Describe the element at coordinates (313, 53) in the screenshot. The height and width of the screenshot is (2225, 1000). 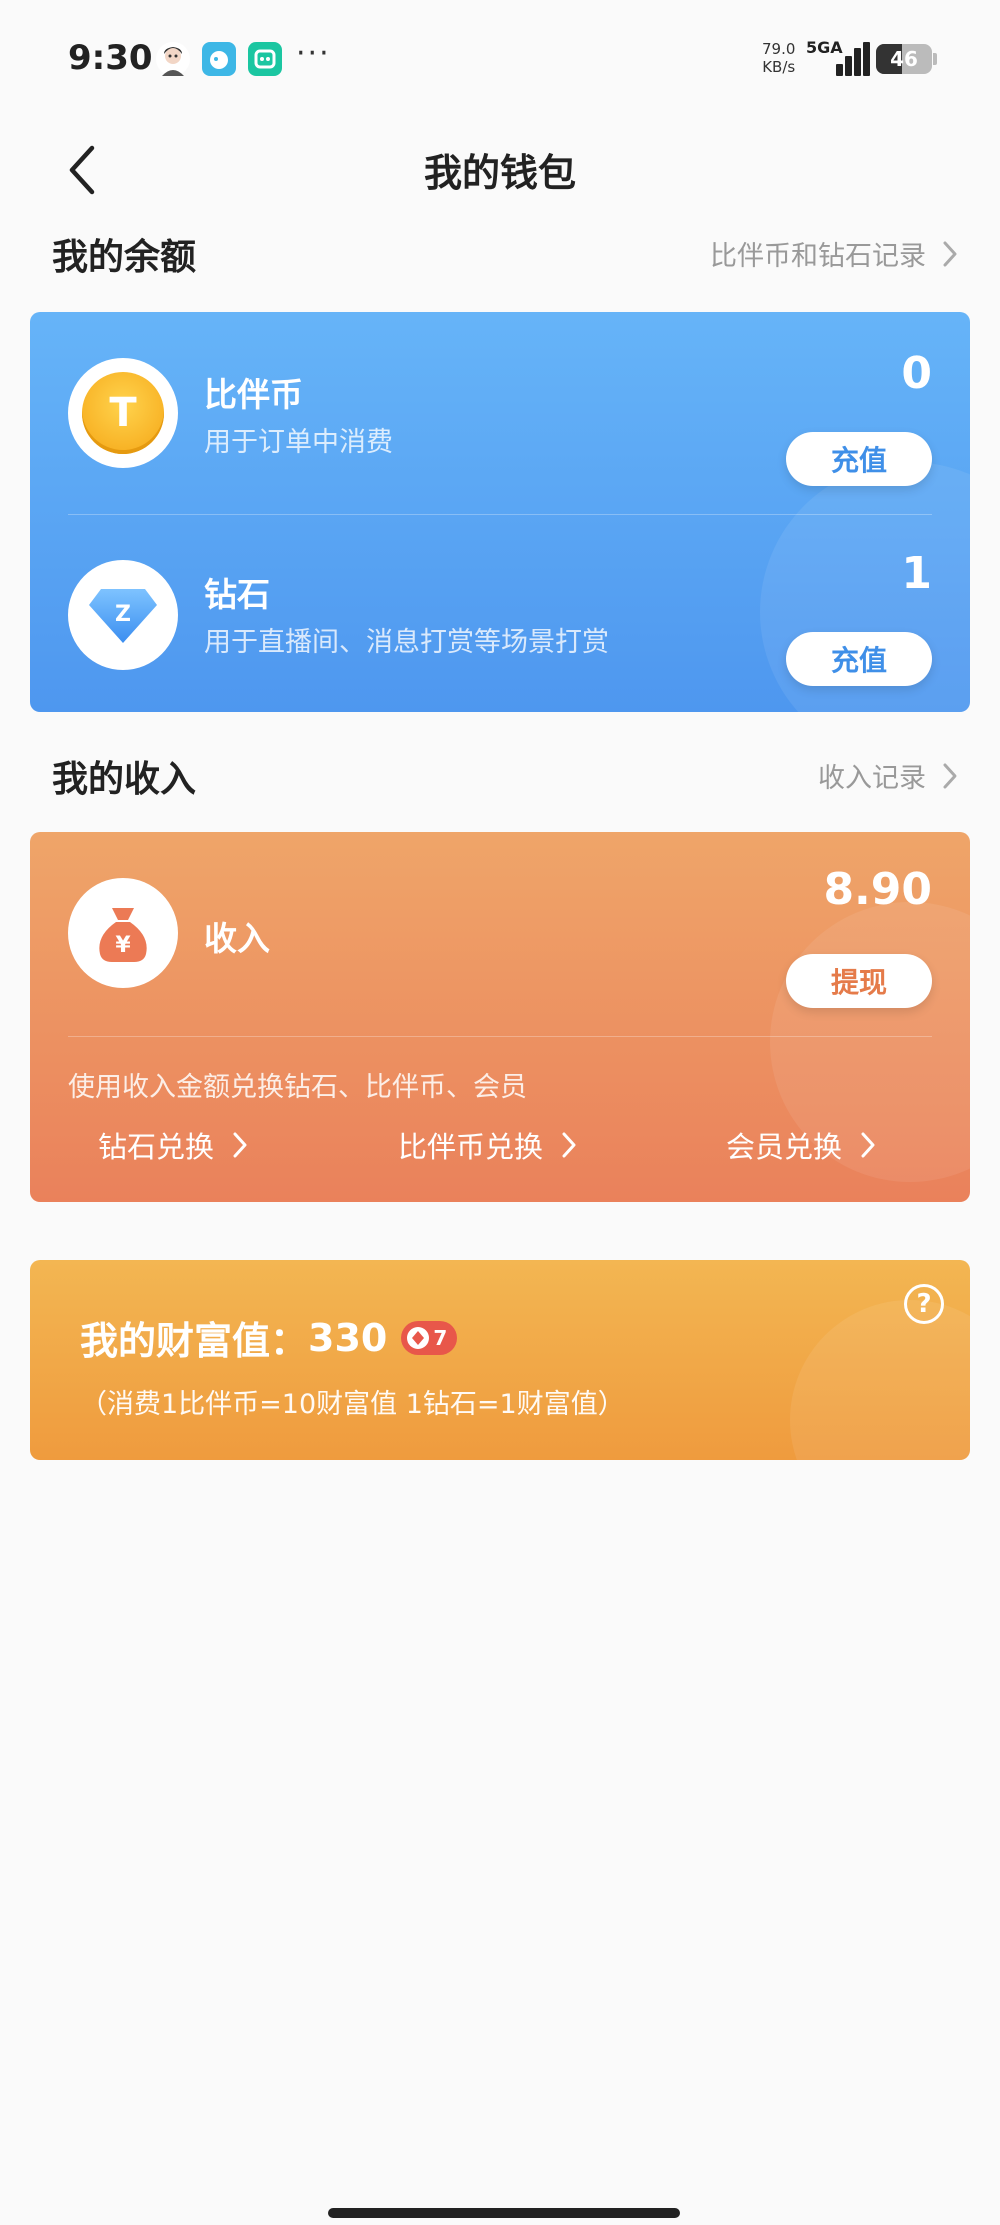
I see `more-dots-icon: ···` at that location.